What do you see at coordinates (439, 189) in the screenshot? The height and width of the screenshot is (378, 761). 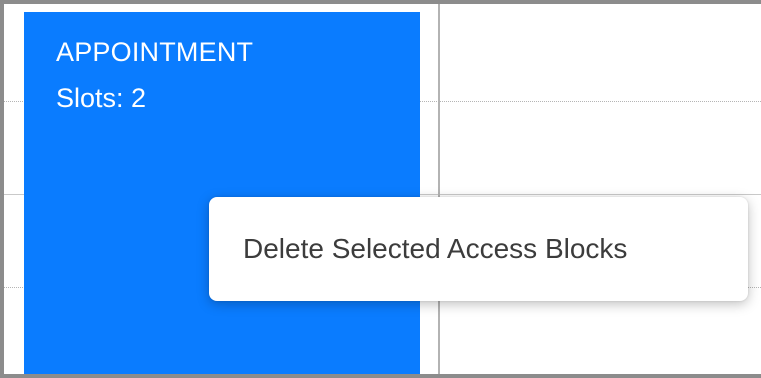 I see `column-divider` at bounding box center [439, 189].